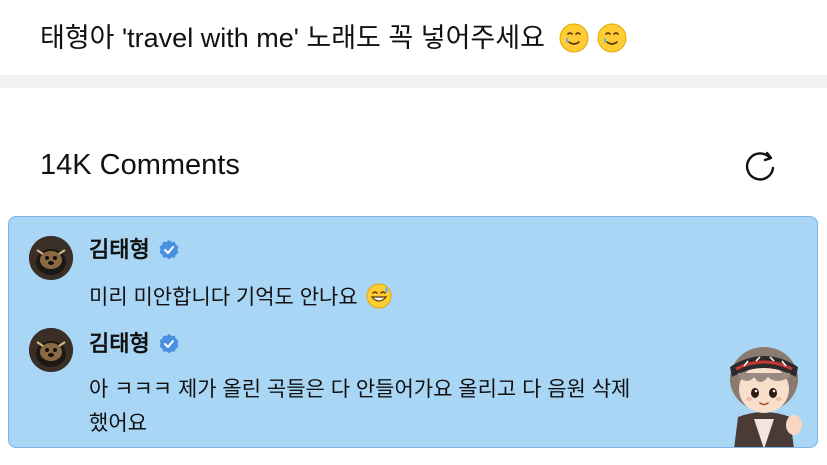  What do you see at coordinates (140, 165) in the screenshot?
I see `comments-count: 14K Comments` at bounding box center [140, 165].